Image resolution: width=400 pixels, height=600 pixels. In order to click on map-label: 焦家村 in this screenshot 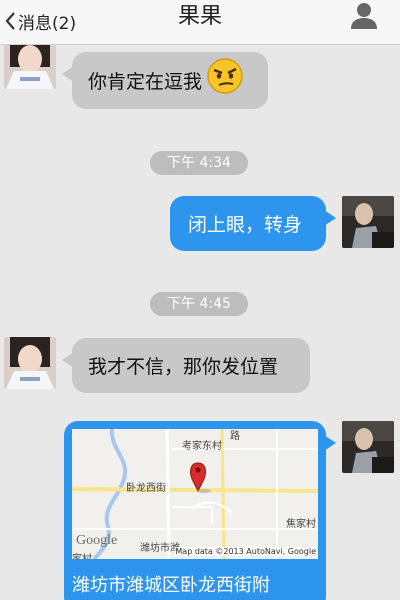, I will do `click(301, 524)`.